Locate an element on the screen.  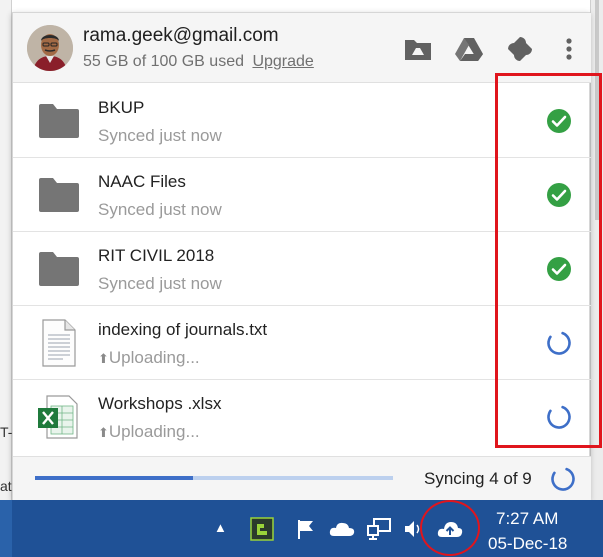
upgrade-link: Upgrade is located at coordinates (282, 61).